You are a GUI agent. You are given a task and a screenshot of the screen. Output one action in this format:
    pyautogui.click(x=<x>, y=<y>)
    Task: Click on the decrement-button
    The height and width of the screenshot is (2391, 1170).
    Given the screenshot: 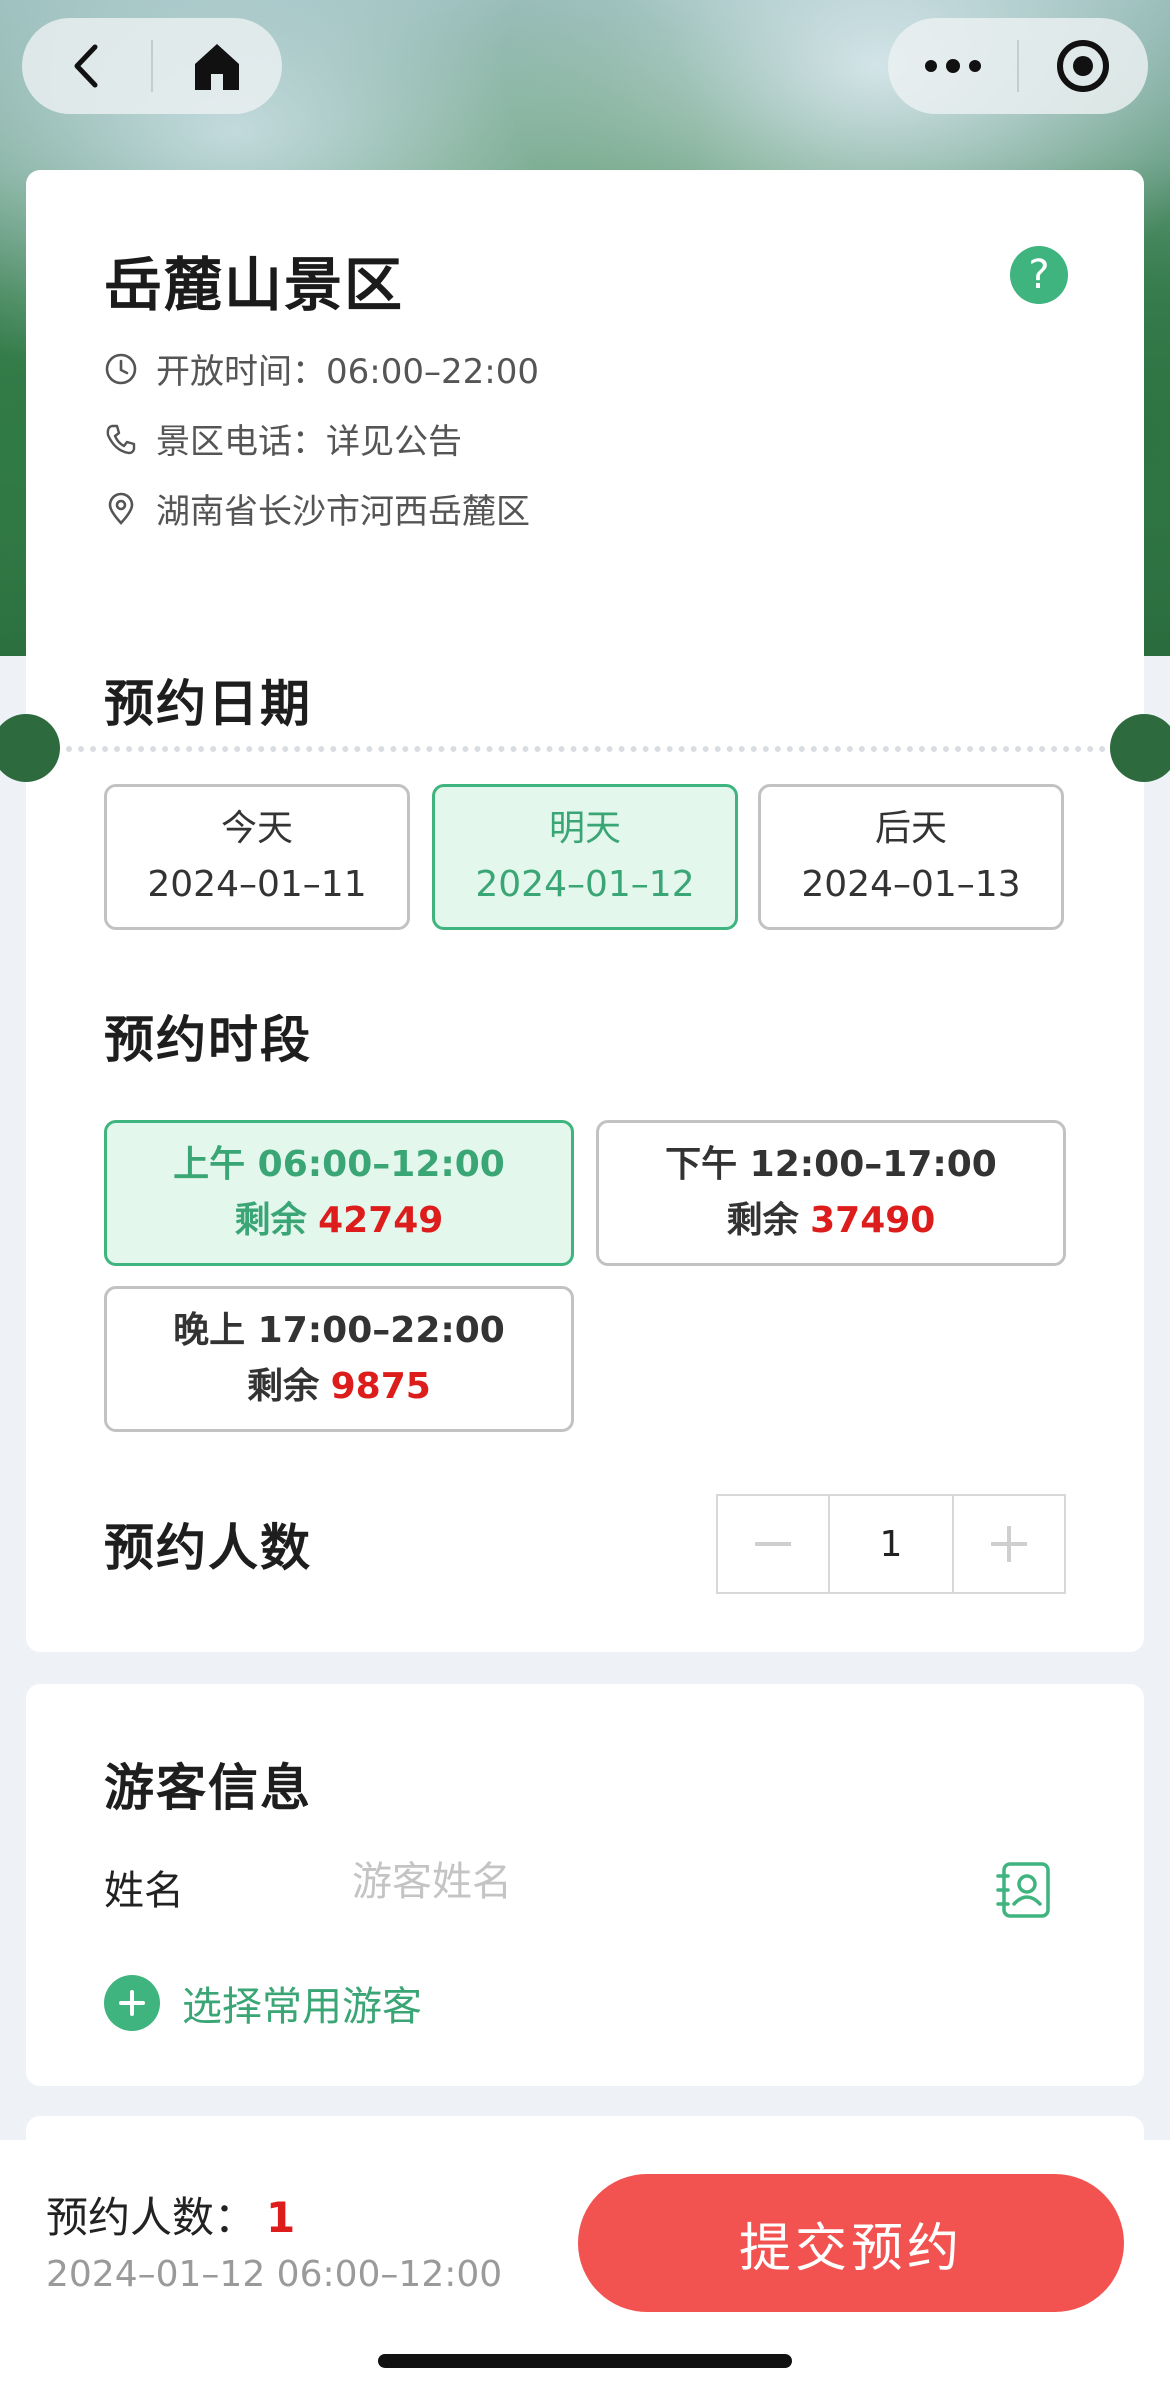 What is the action you would take?
    pyautogui.click(x=773, y=1544)
    